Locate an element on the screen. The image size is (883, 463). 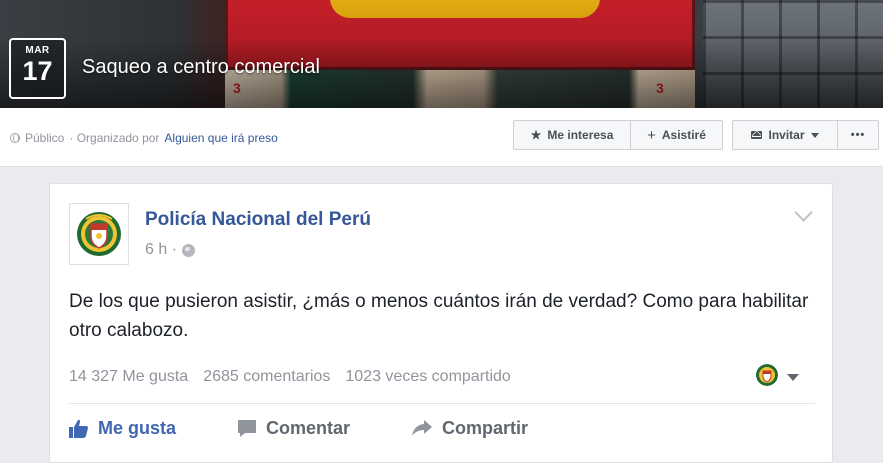
interested-button: ★ Me interesa is located at coordinates (572, 135).